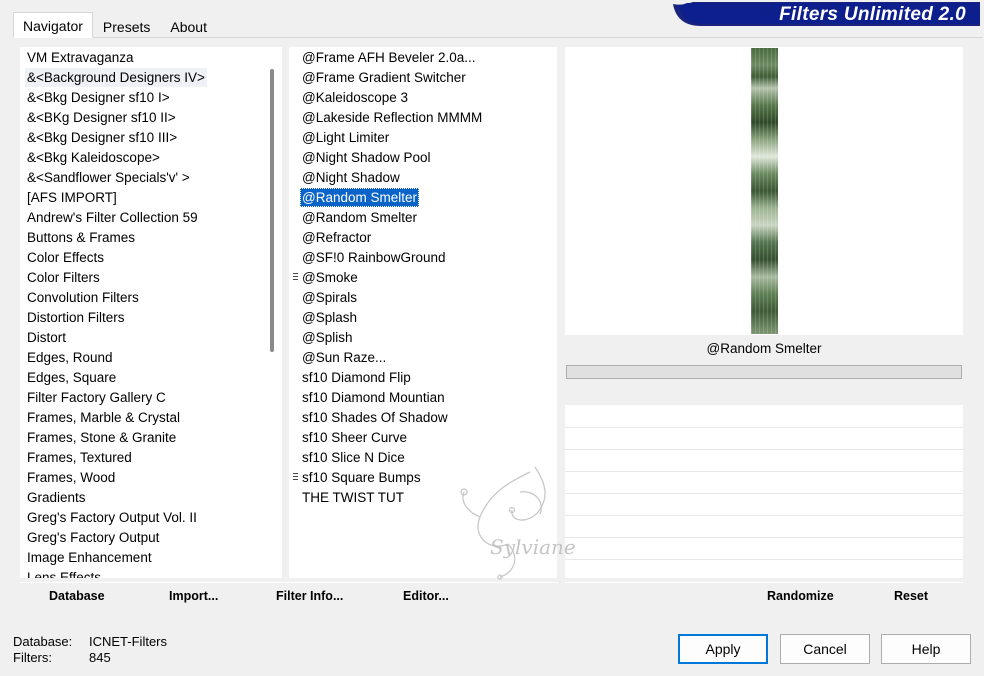 Image resolution: width=984 pixels, height=676 pixels. What do you see at coordinates (764, 385) in the screenshot?
I see `preview-progress-area` at bounding box center [764, 385].